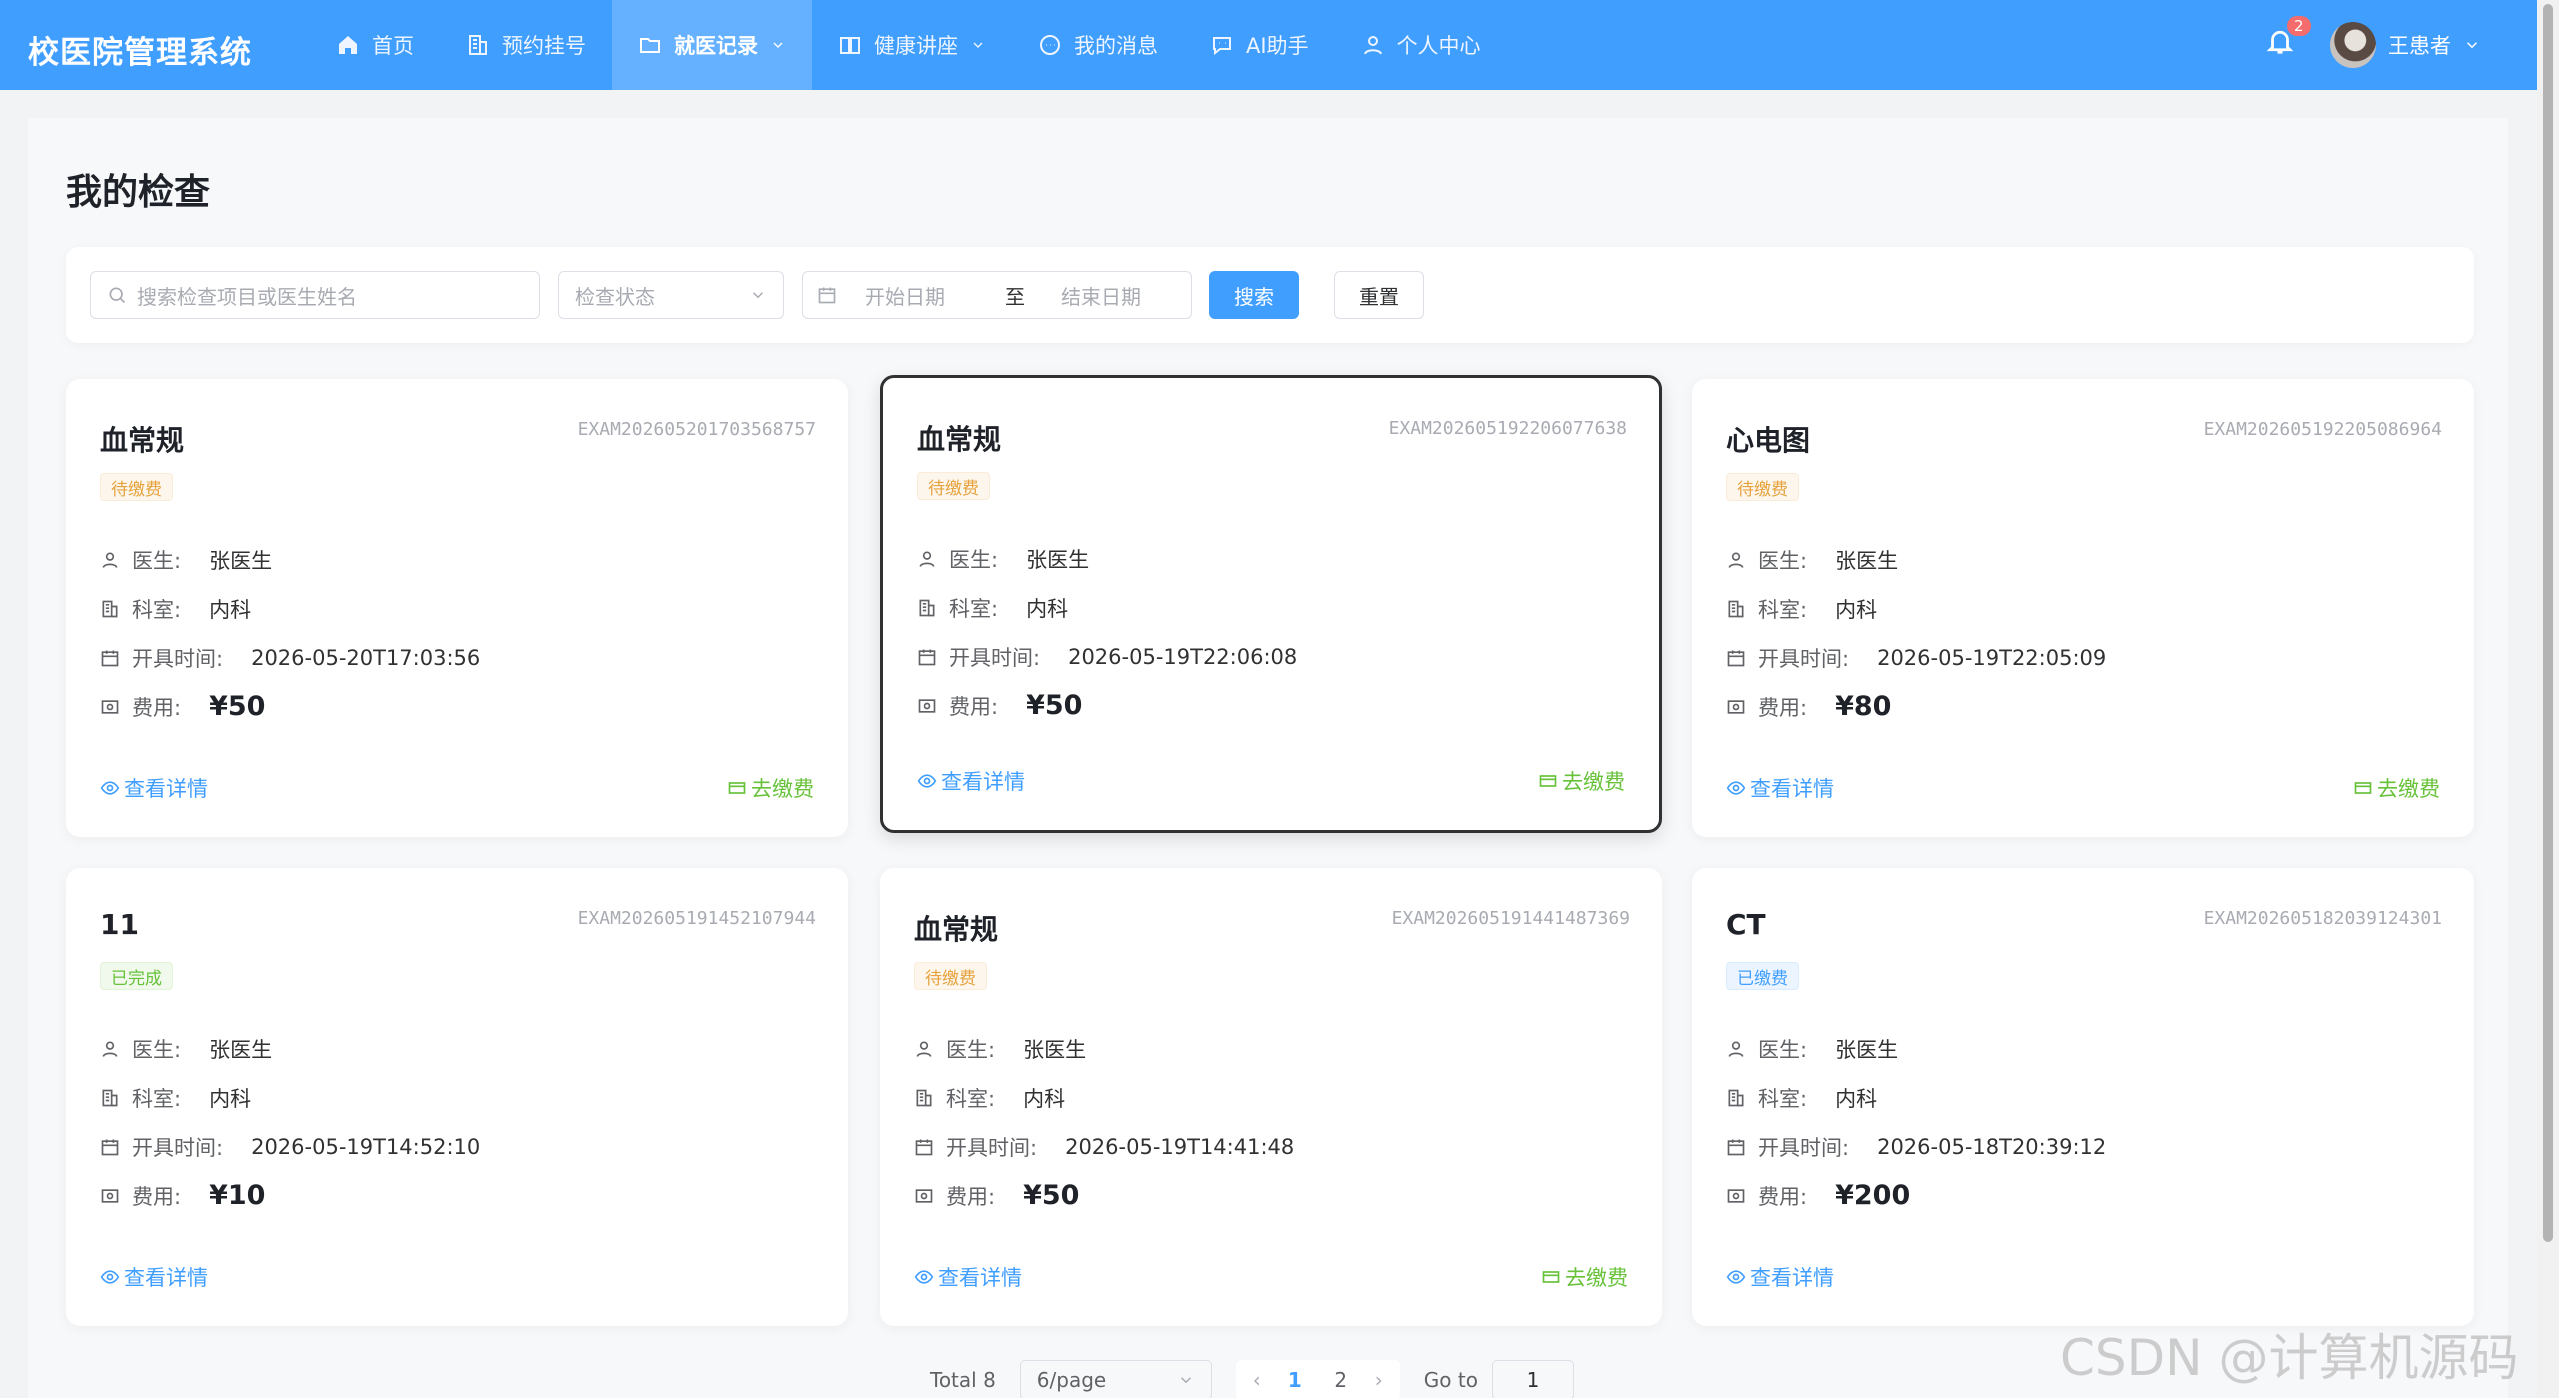 The width and height of the screenshot is (2559, 1398). Describe the element at coordinates (2548, 623) in the screenshot. I see `scrollbar-thumb` at that location.